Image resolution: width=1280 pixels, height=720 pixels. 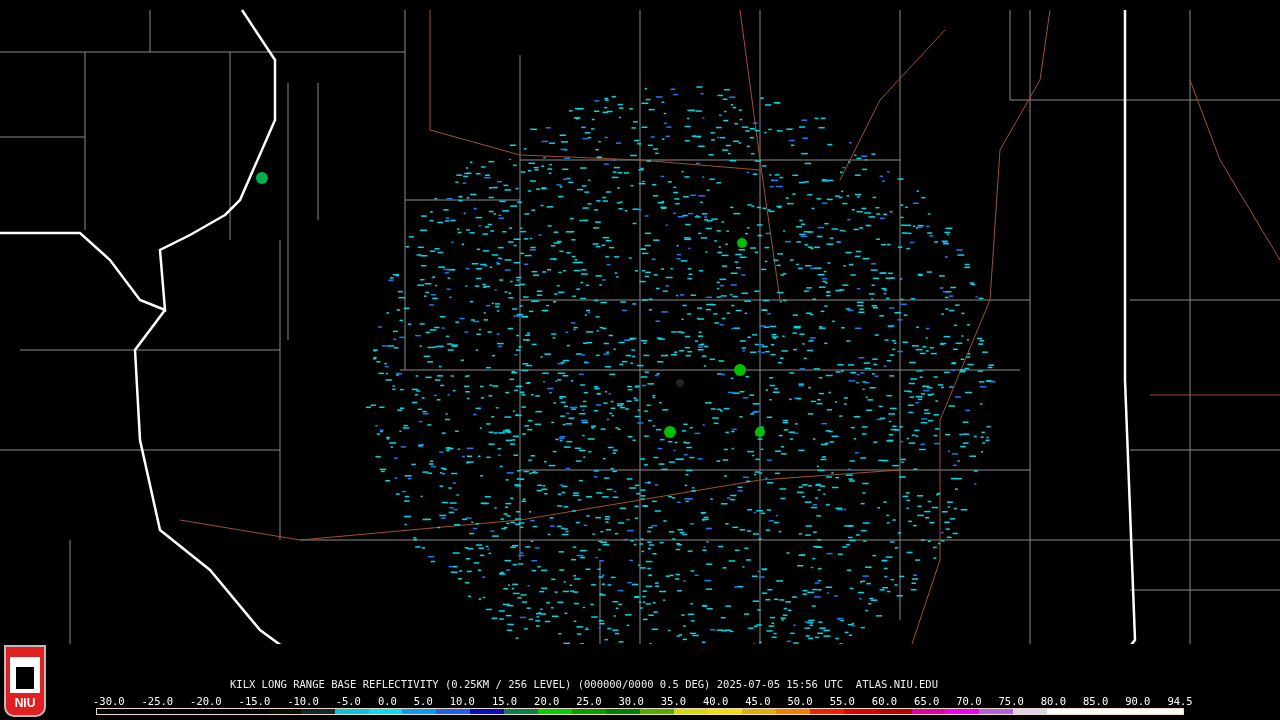 I want to click on scale-tick-label: 70.0, so click(x=969, y=700).